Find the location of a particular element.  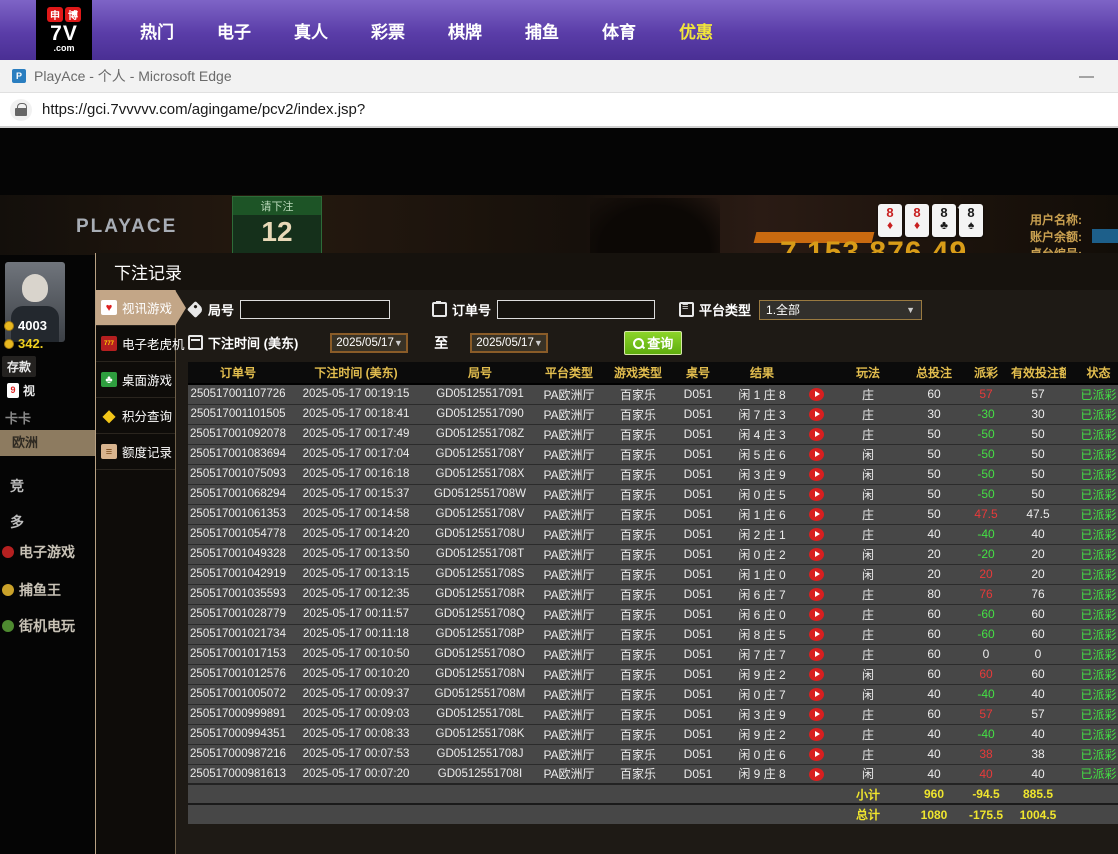

order-label: 订单号 is located at coordinates (461, 309).